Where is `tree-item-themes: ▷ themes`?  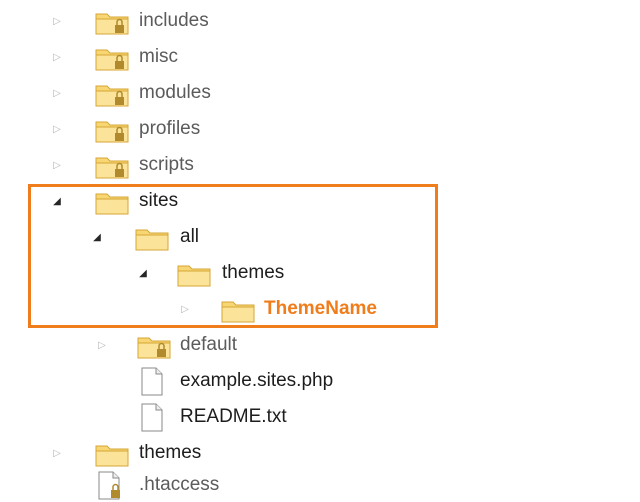
tree-item-themes: ▷ themes is located at coordinates (300, 453).